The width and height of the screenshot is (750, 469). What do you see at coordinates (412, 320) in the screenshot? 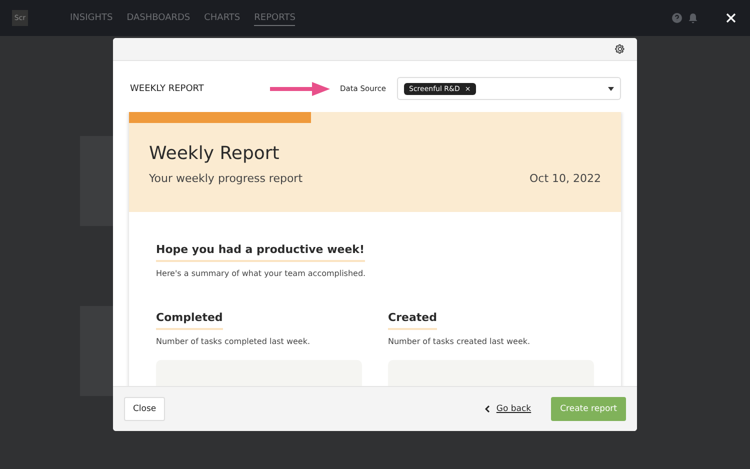
I see `section-heading: Created` at bounding box center [412, 320].